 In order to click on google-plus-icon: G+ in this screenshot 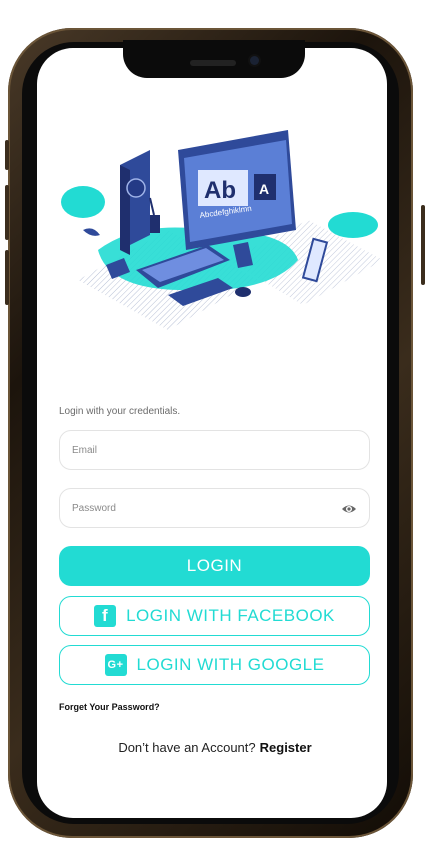, I will do `click(115, 665)`.